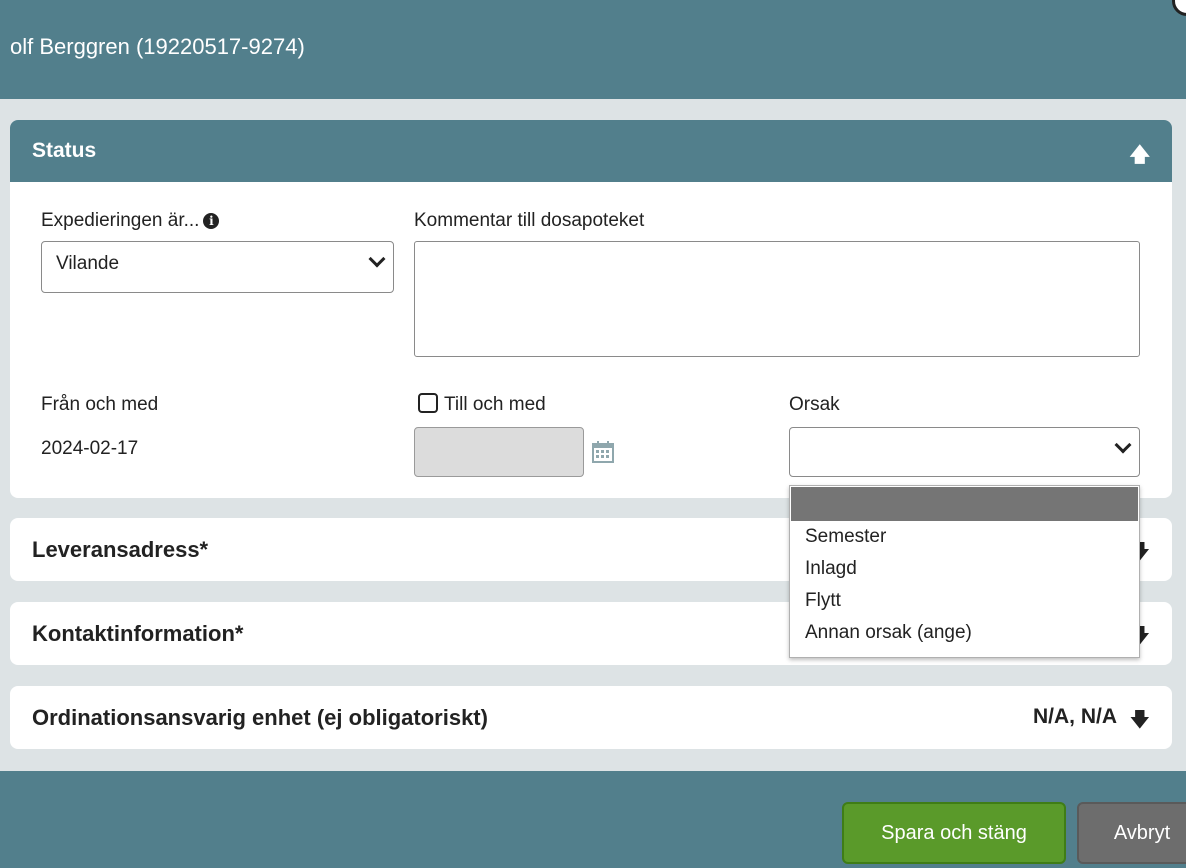 The image size is (1186, 868). I want to click on patient-title: olf Berggren (19220517-9274), so click(157, 46).